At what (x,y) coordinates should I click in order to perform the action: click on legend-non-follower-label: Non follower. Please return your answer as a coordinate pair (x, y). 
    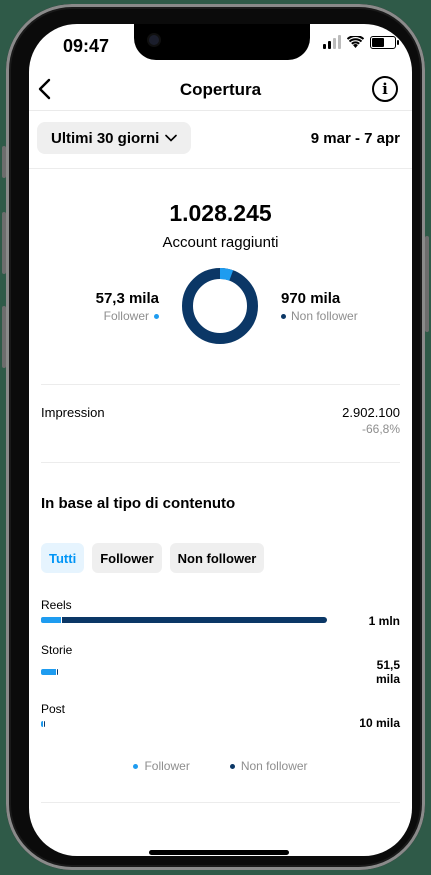
    Looking at the image, I should click on (274, 766).